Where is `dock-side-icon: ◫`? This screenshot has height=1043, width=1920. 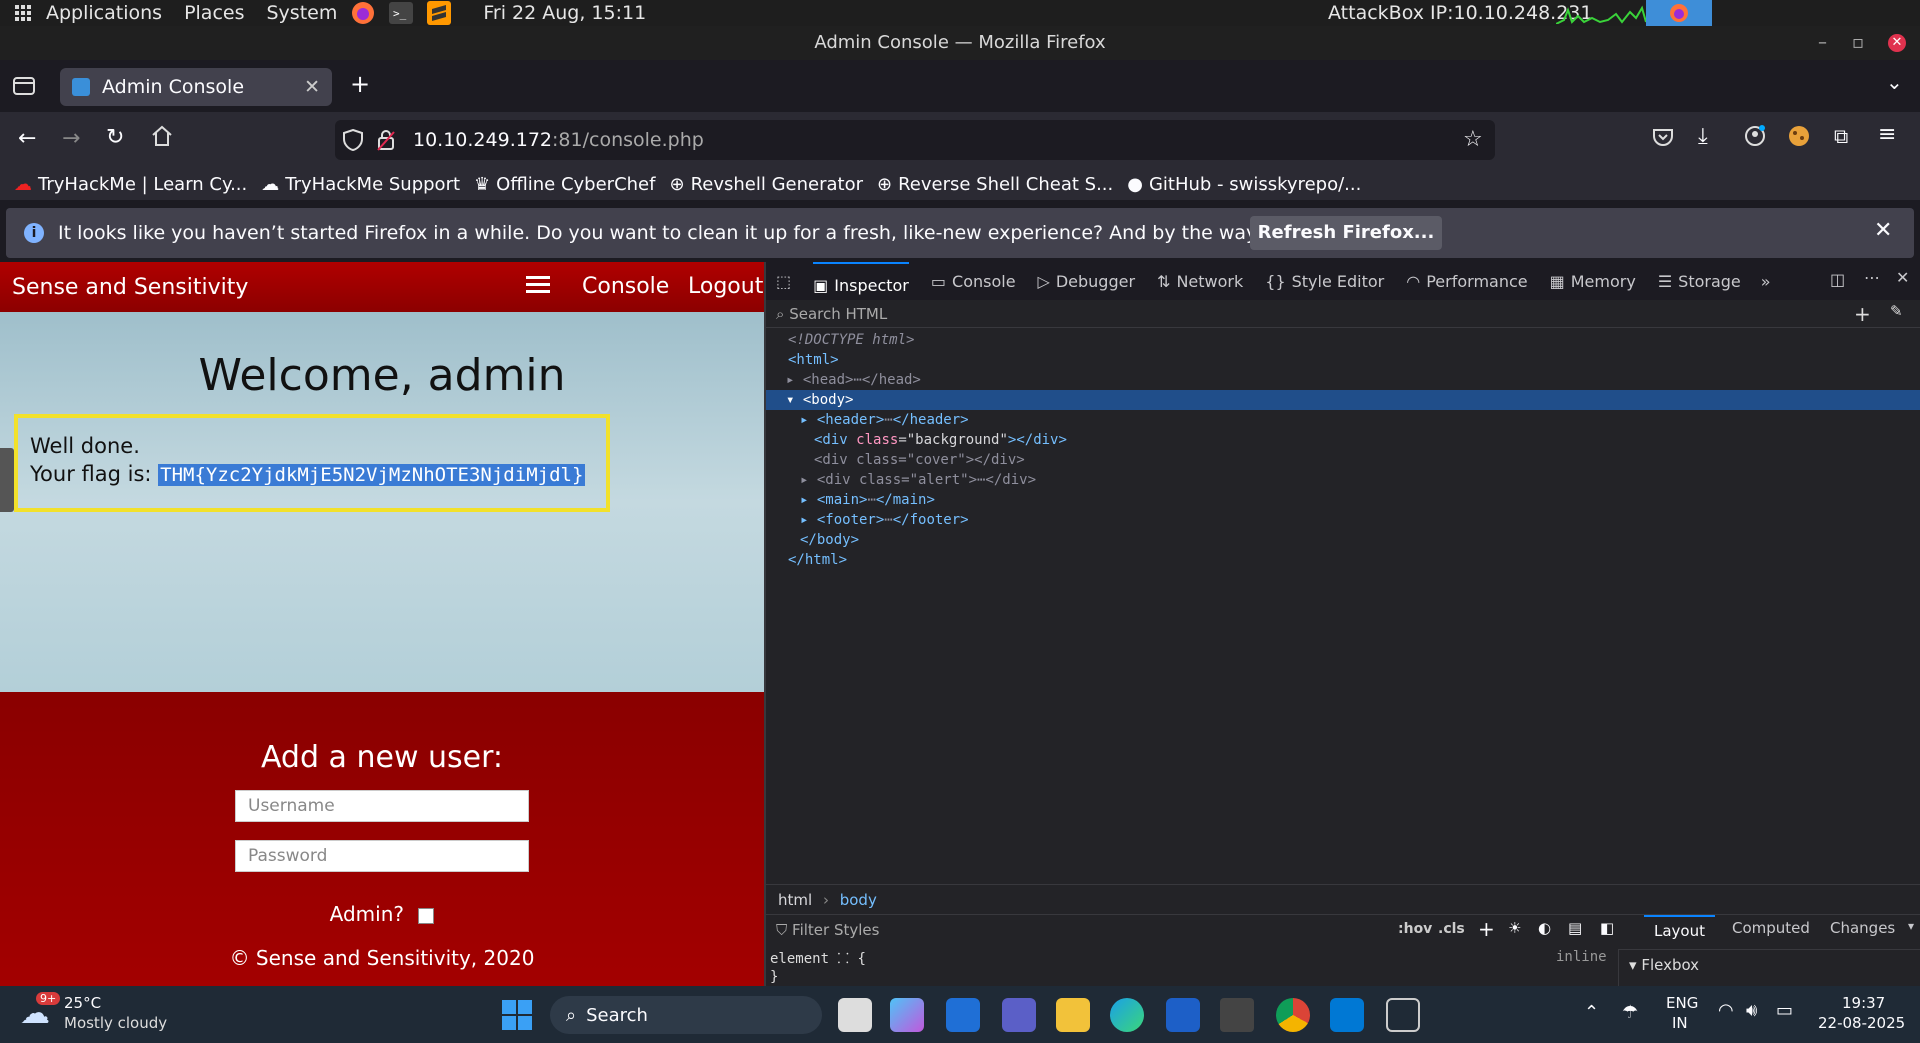
dock-side-icon: ◫ is located at coordinates (1837, 279).